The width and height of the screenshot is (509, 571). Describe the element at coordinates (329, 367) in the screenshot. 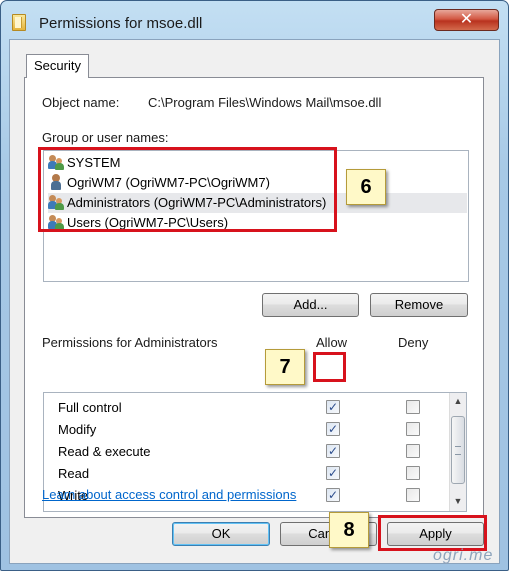

I see `full-control-highlight-box` at that location.